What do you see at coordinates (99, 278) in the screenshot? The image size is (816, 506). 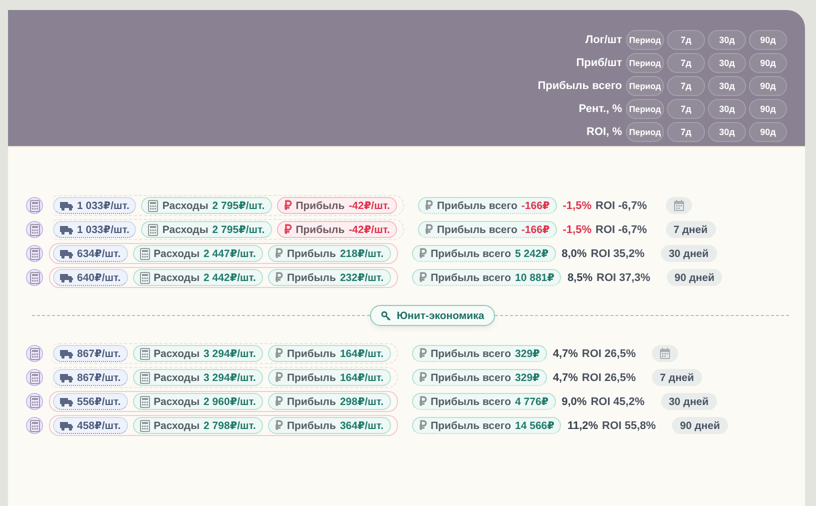 I see `logistics-value: 640₽/шт.` at bounding box center [99, 278].